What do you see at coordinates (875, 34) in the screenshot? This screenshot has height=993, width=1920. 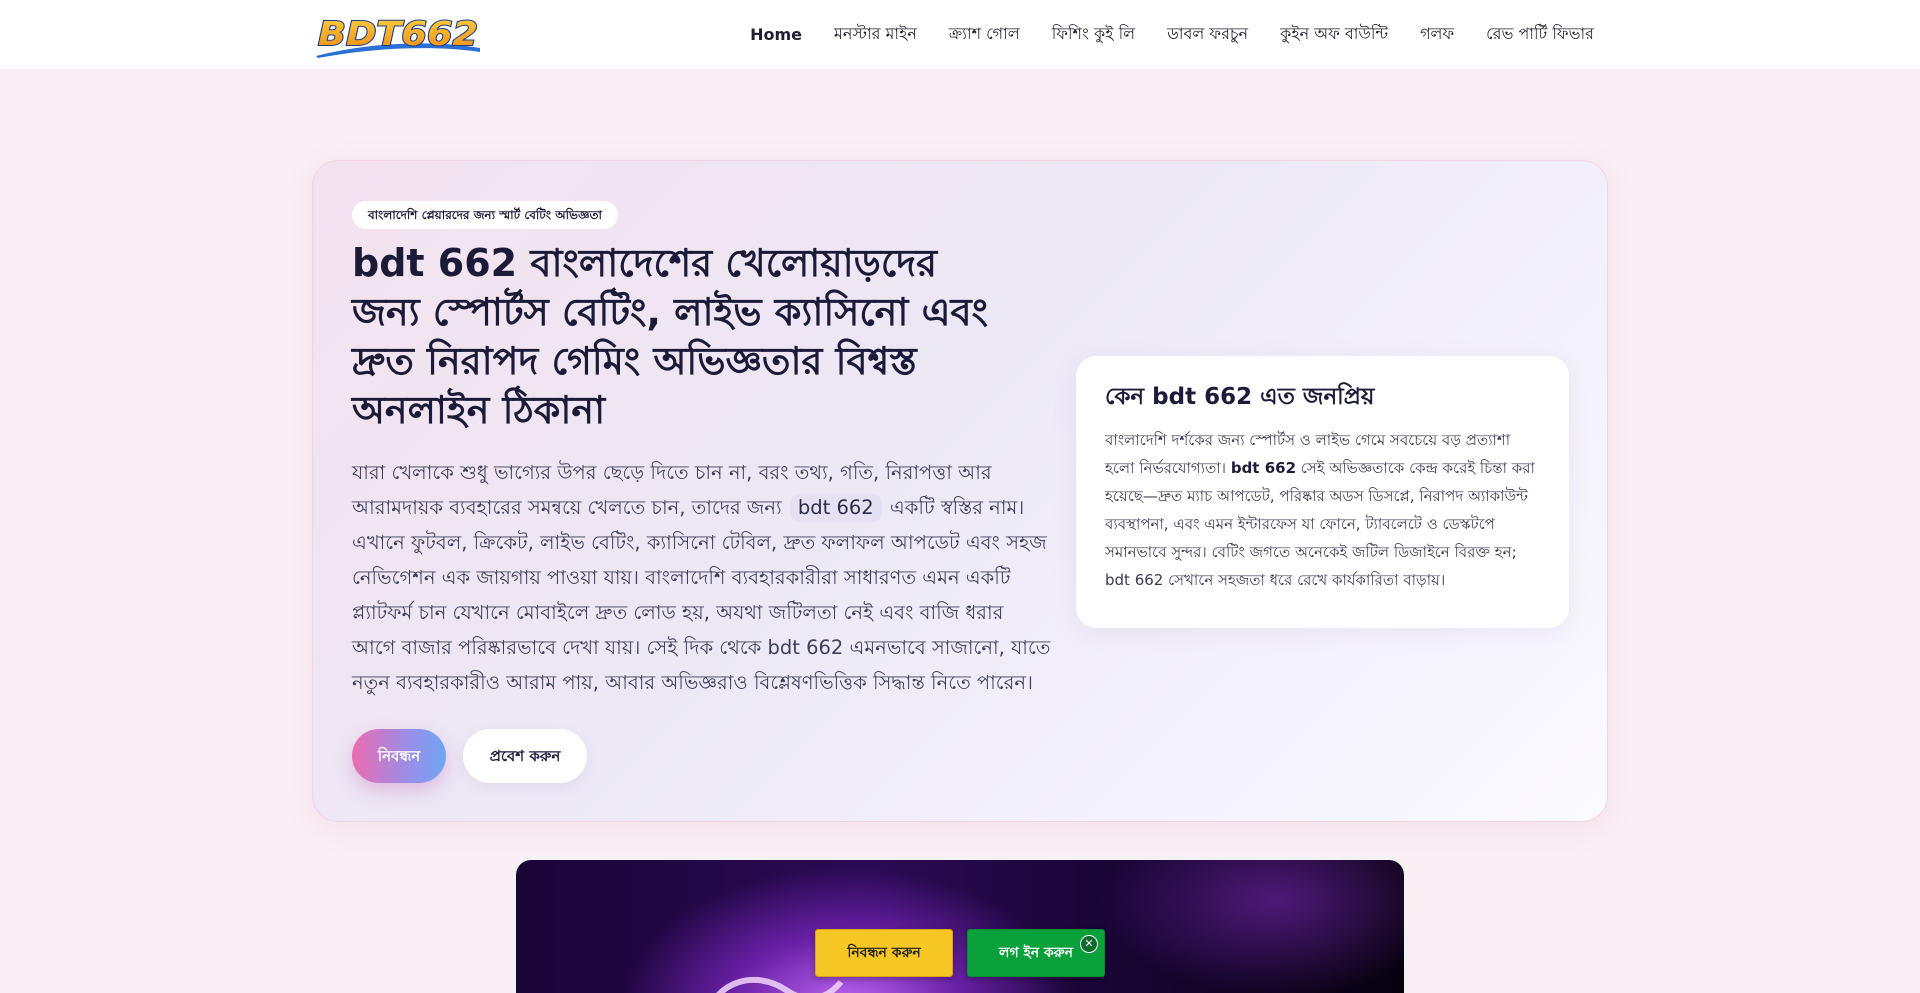 I see `nav-monster-mine: মনস্টার মাইন` at bounding box center [875, 34].